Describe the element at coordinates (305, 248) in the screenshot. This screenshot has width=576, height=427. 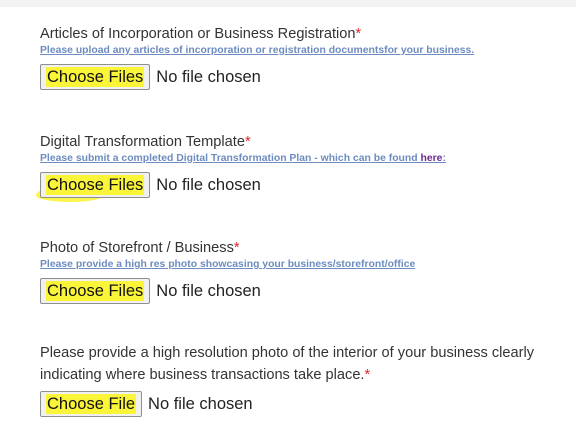
I see `field-label: Photo of Storefront / Business*` at that location.